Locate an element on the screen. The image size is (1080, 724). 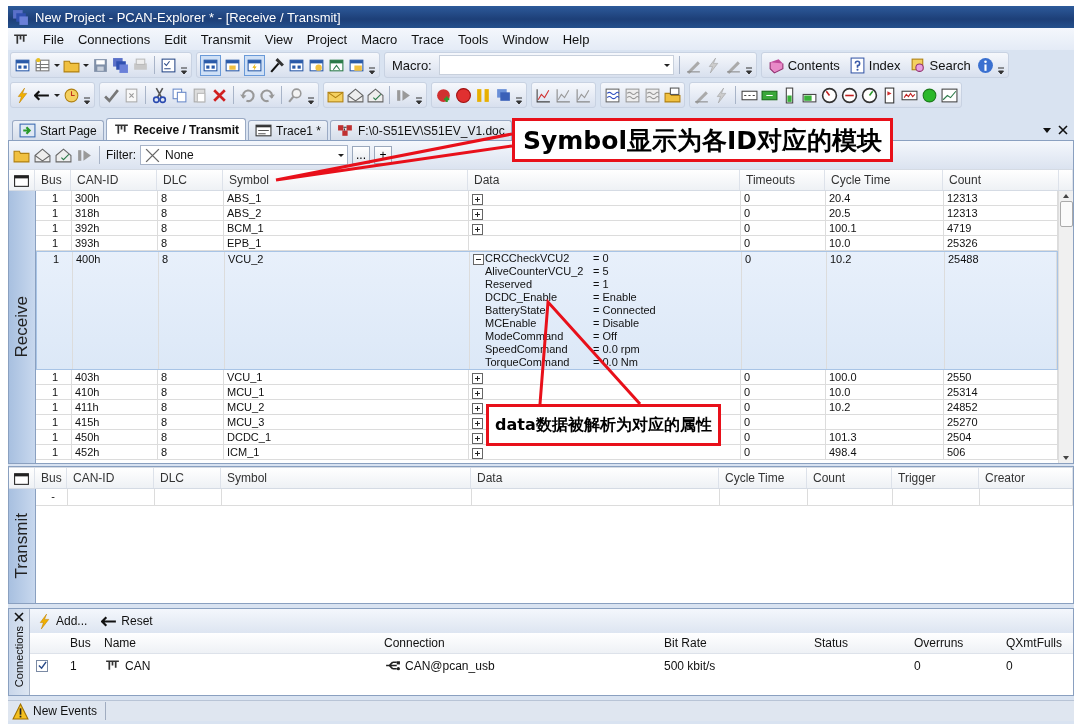
copy-icon is located at coordinates (179, 95).